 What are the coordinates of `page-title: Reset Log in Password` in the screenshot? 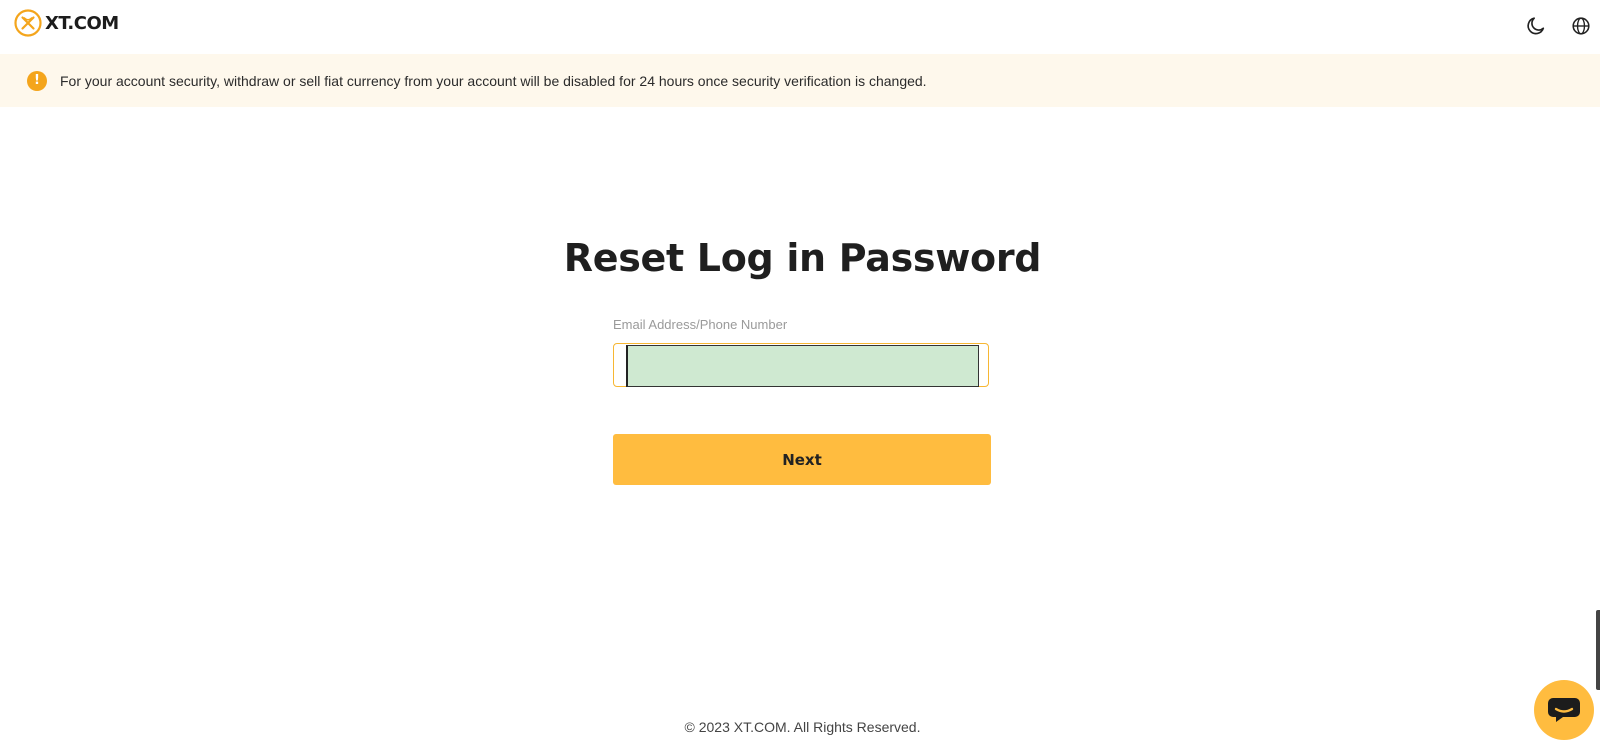 It's located at (802, 258).